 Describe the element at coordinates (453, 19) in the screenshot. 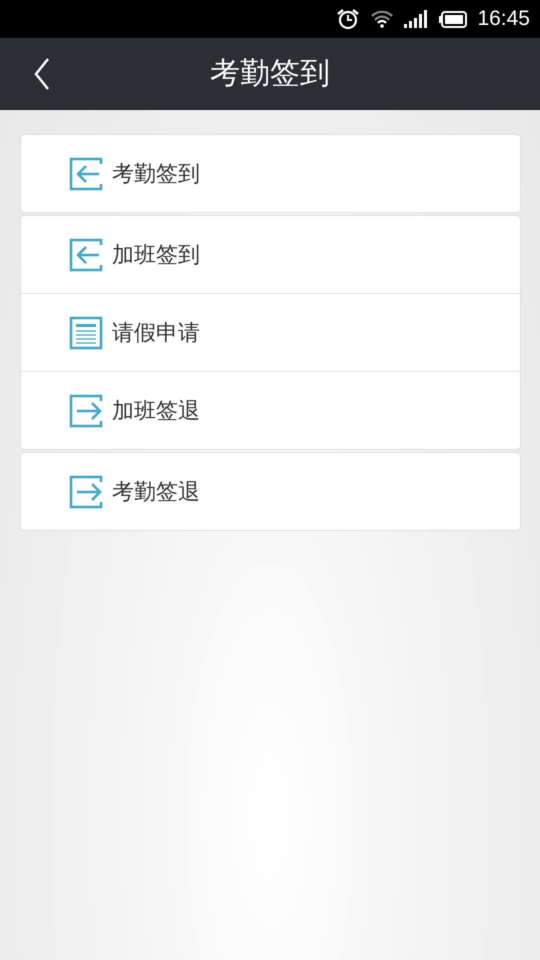

I see `battery-icon` at that location.